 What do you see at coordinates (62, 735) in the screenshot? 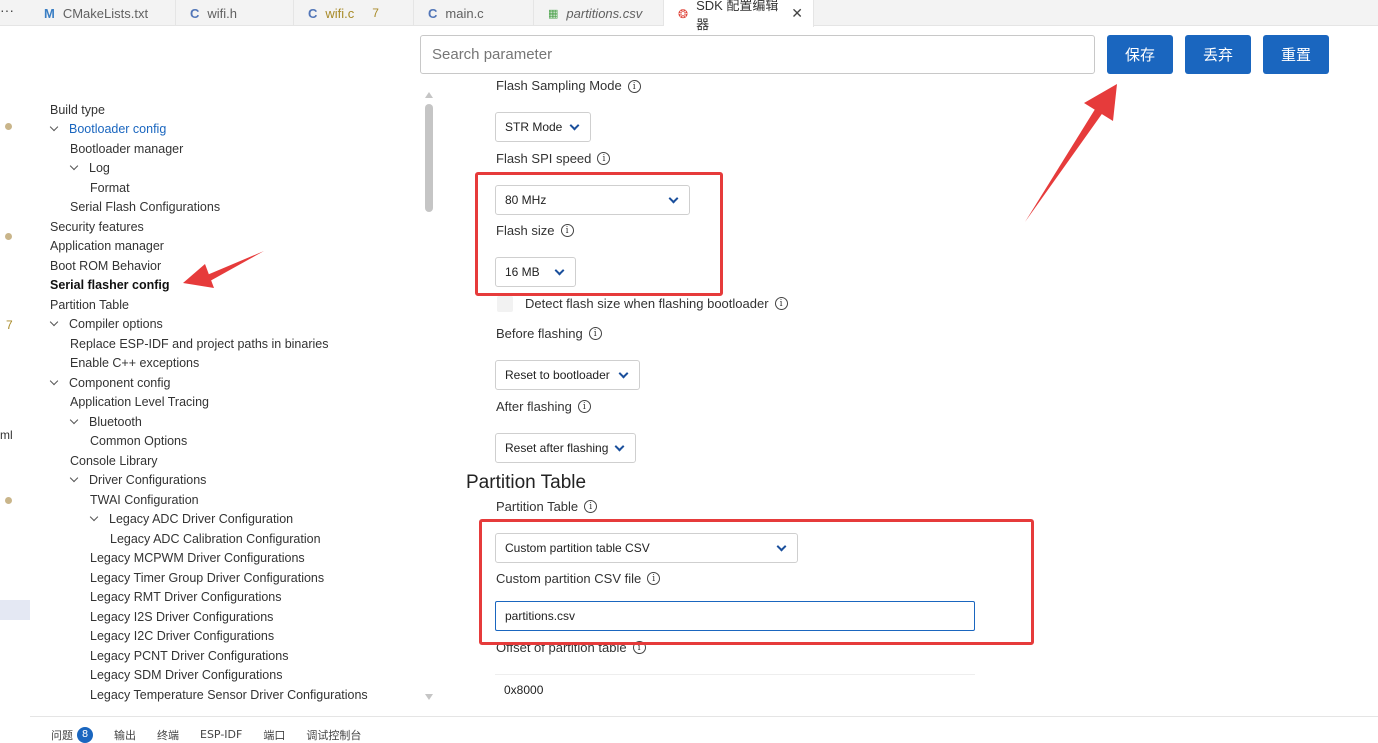
I see `tab-label: 问题` at bounding box center [62, 735].